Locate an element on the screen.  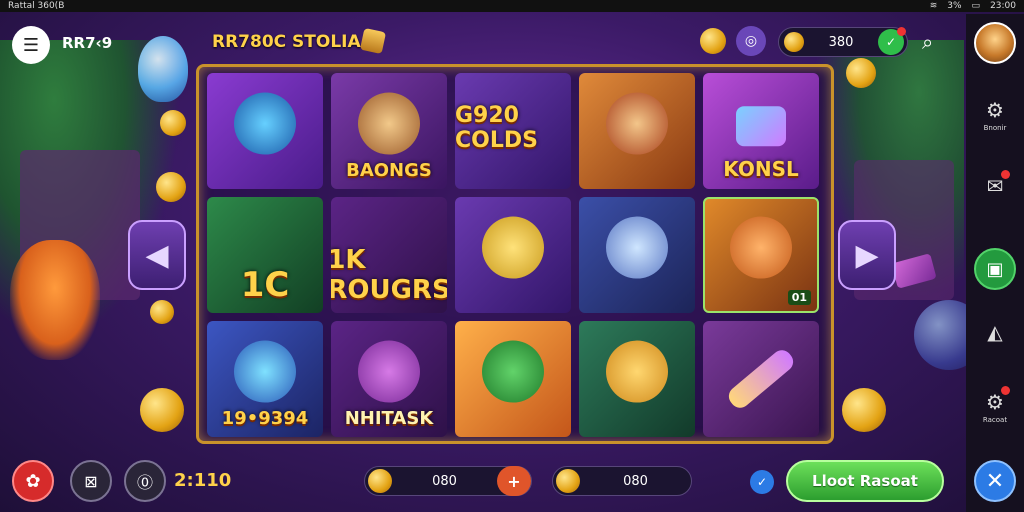
next-arrow-button: ▶ is located at coordinates (867, 255).